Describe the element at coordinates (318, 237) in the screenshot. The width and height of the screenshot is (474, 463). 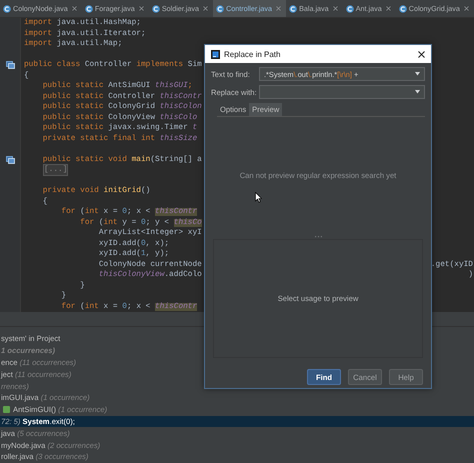
I see `splitter-handle-icon` at that location.